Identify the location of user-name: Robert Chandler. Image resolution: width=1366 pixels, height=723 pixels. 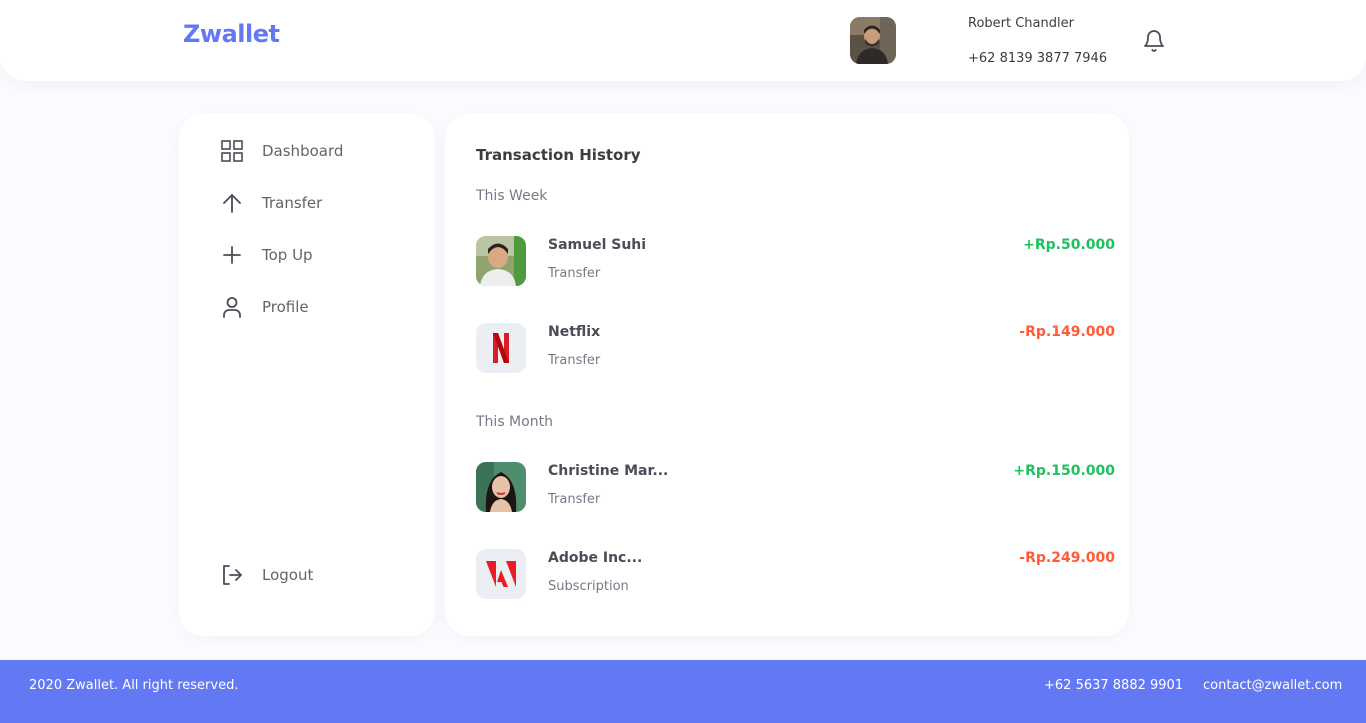
(1021, 23).